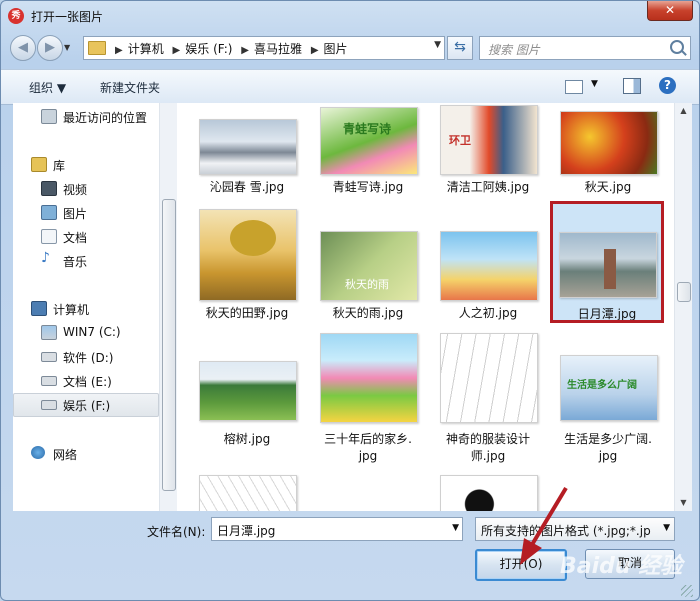 This screenshot has width=700, height=601. I want to click on address-dropdown-icon: ▼, so click(437, 45).